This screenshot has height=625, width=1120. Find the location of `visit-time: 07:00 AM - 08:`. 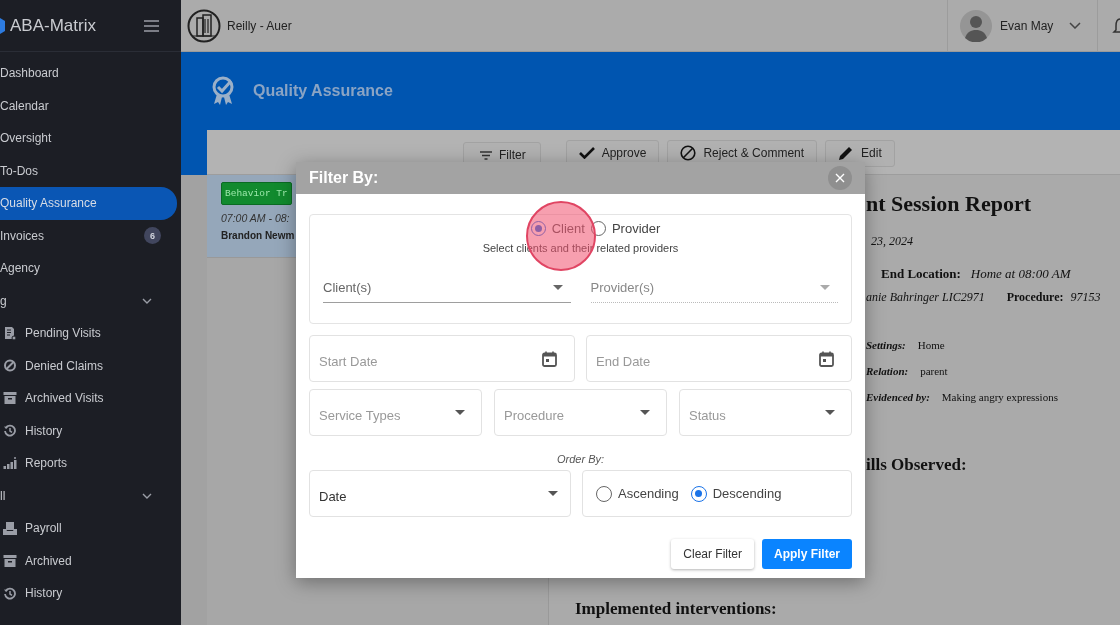

visit-time: 07:00 AM - 08: is located at coordinates (256, 218).